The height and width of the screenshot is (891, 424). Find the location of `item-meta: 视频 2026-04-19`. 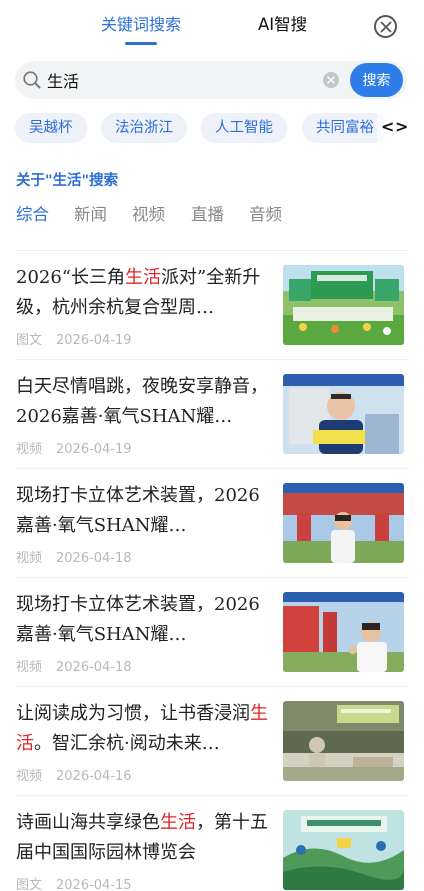

item-meta: 视频 2026-04-19 is located at coordinates (74, 447).